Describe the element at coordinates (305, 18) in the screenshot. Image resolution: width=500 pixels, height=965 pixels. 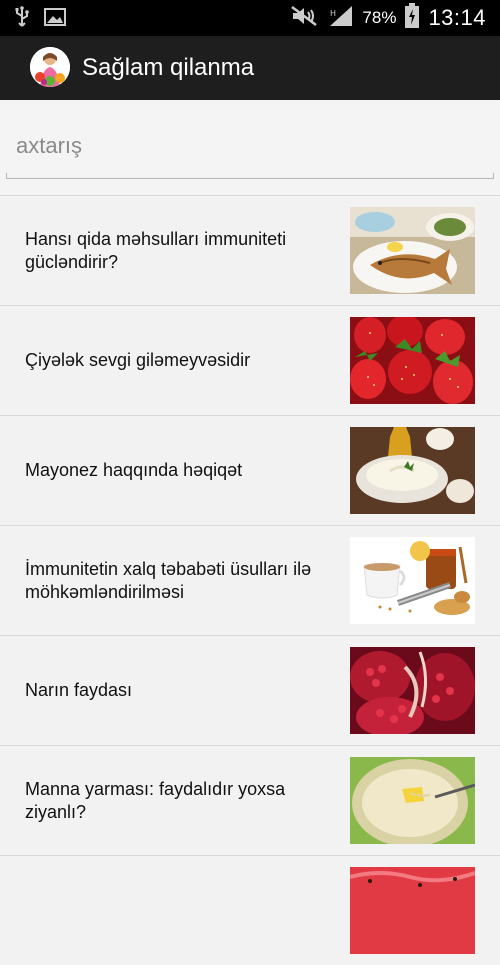
I see `mute-icon` at that location.